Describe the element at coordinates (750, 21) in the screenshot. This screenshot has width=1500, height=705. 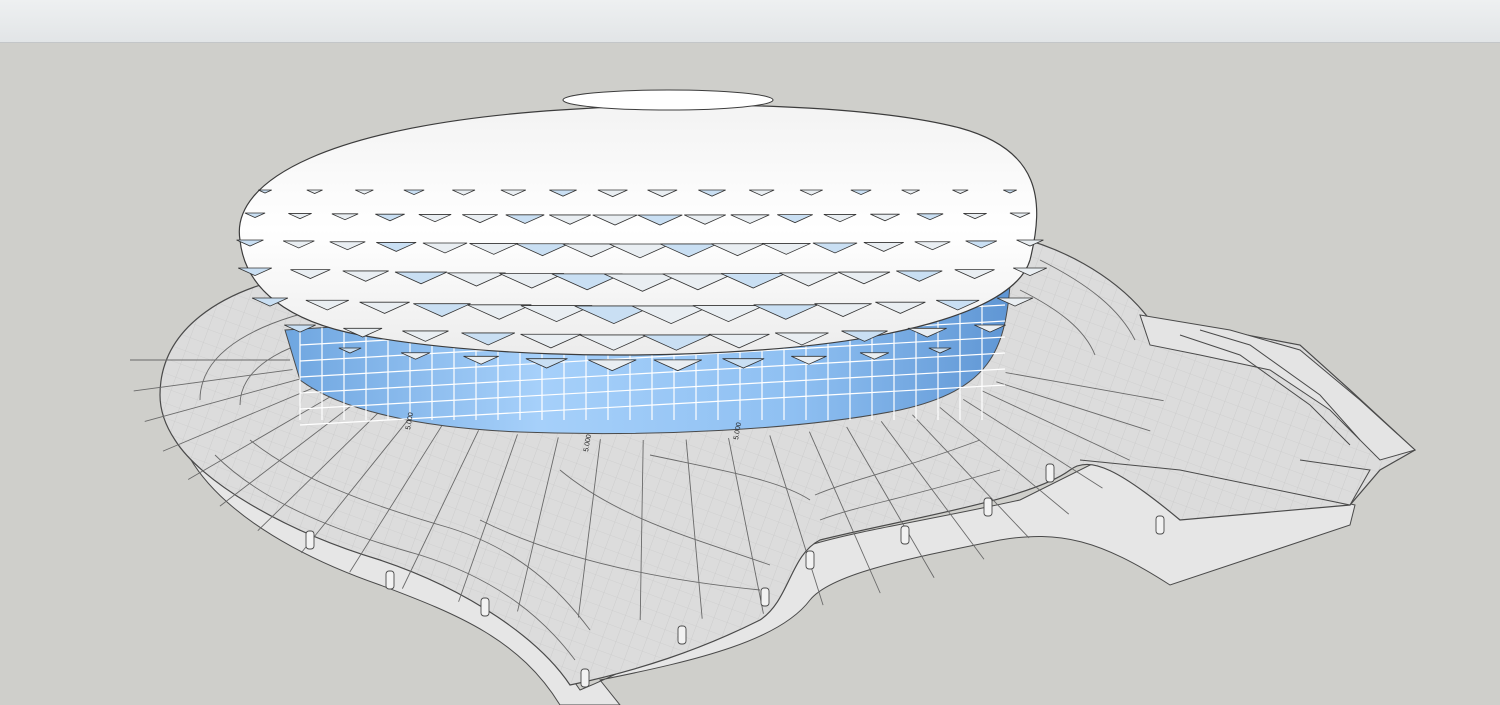
I see `top-toolbar-strip` at that location.